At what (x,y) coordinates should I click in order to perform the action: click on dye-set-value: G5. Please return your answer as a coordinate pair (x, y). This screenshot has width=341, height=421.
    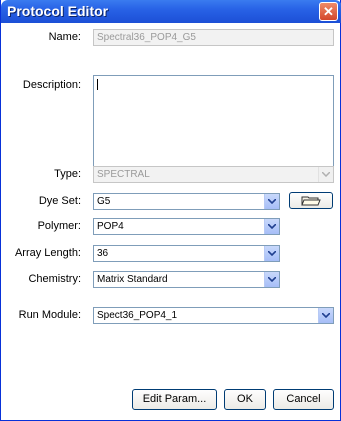
    Looking at the image, I should click on (104, 201).